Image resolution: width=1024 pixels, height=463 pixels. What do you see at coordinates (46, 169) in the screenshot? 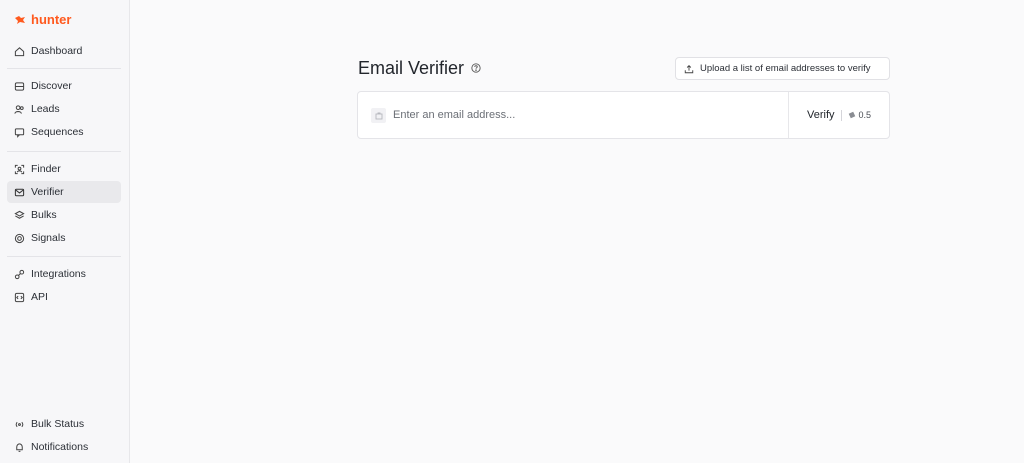
I see `sidebar-item-label: Finder` at bounding box center [46, 169].